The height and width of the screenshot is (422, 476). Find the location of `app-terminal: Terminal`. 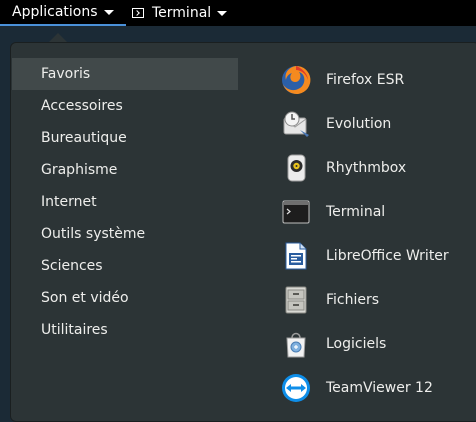

app-terminal: Terminal is located at coordinates (375, 212).